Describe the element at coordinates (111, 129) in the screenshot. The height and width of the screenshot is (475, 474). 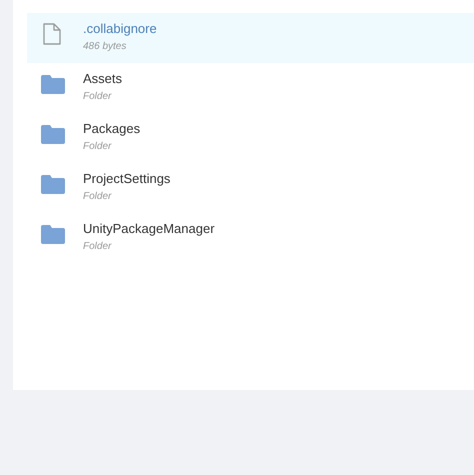
I see `file-name: Packages` at that location.